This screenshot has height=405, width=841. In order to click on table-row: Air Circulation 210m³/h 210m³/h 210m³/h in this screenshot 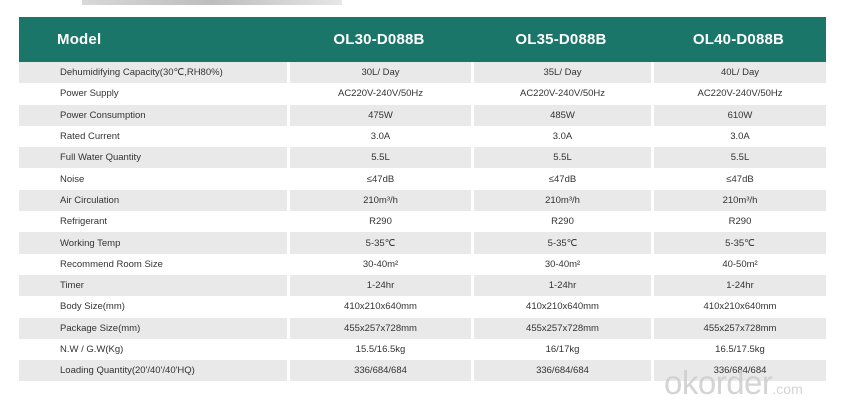, I will do `click(422, 200)`.